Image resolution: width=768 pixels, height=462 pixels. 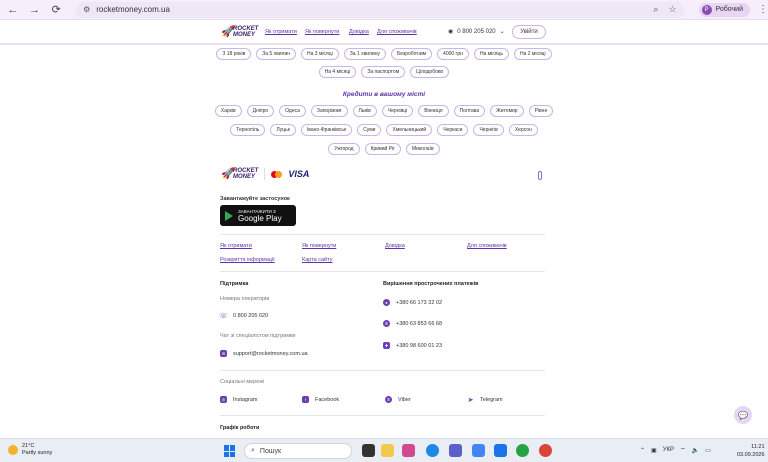 What do you see at coordinates (264, 353) in the screenshot?
I see `support-email: ✉ support@rocketmoney.com.ua` at bounding box center [264, 353].